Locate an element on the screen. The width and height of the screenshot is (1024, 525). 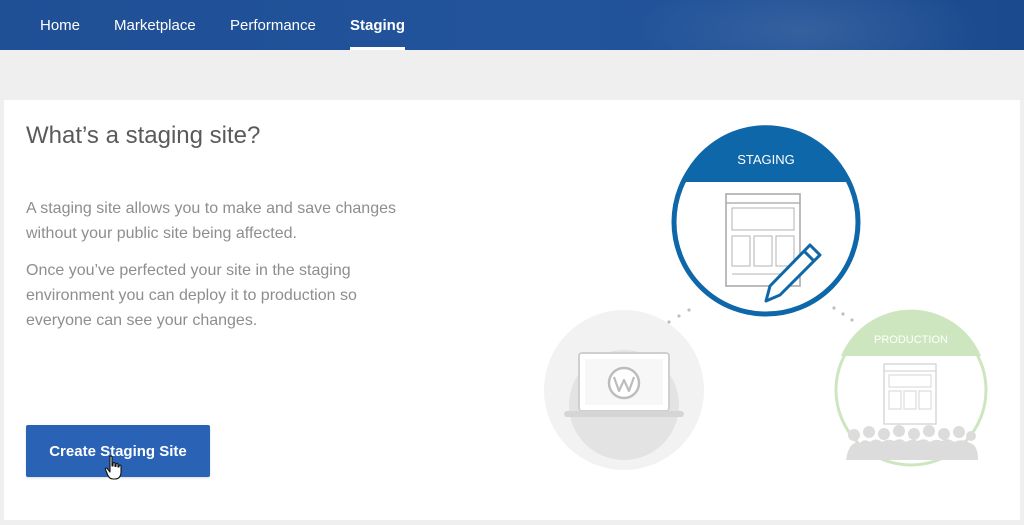
nav-item-home: Home is located at coordinates (60, 25).